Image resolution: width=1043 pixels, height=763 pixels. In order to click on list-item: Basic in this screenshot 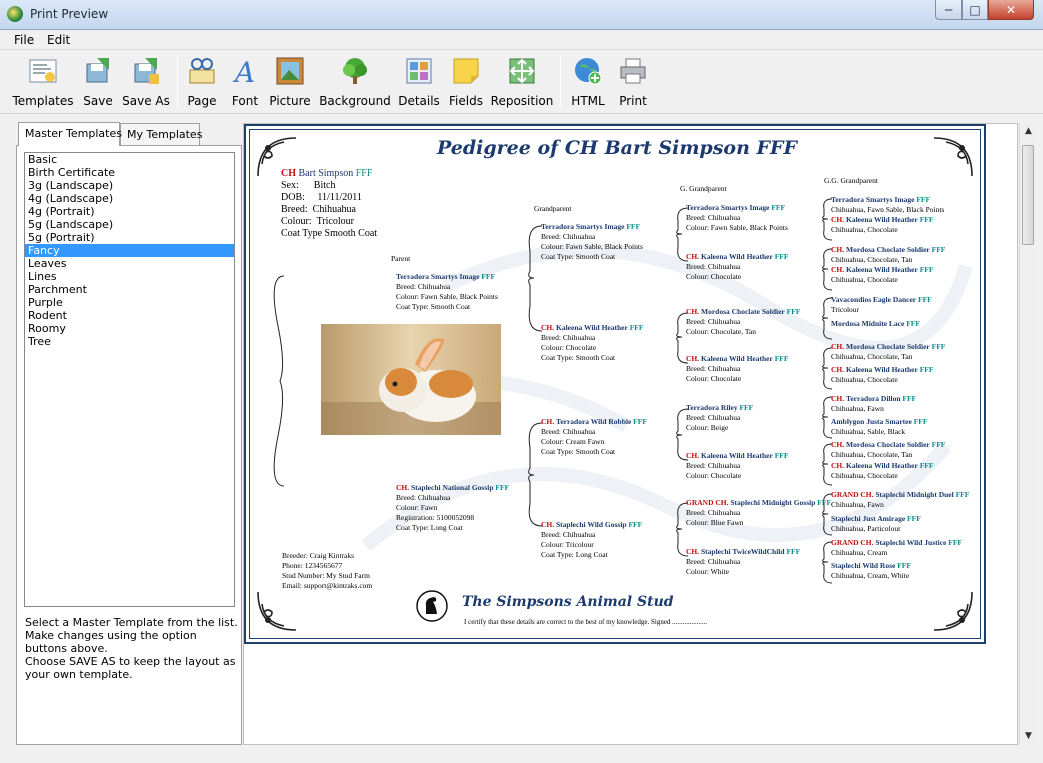, I will do `click(129, 159)`.